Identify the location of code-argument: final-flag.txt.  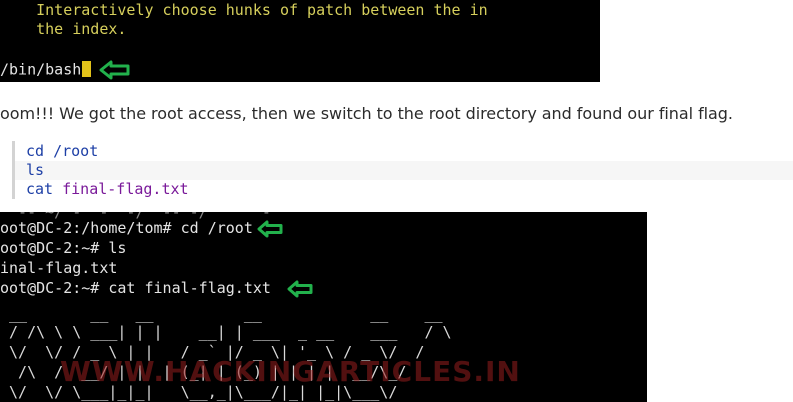
(125, 189).